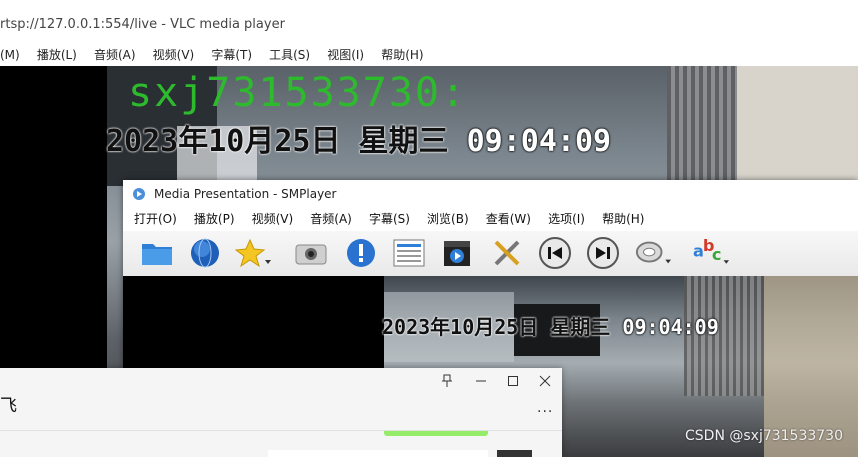 This screenshot has width=858, height=457. I want to click on sm-menu-play: 播放(P), so click(214, 219).